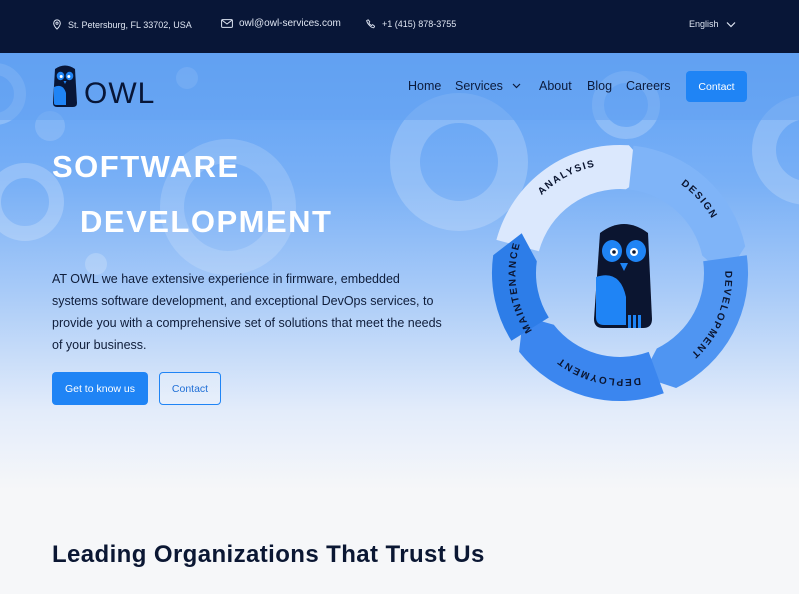  What do you see at coordinates (146, 166) in the screenshot?
I see `hero-title-line1: SOFTWARE` at bounding box center [146, 166].